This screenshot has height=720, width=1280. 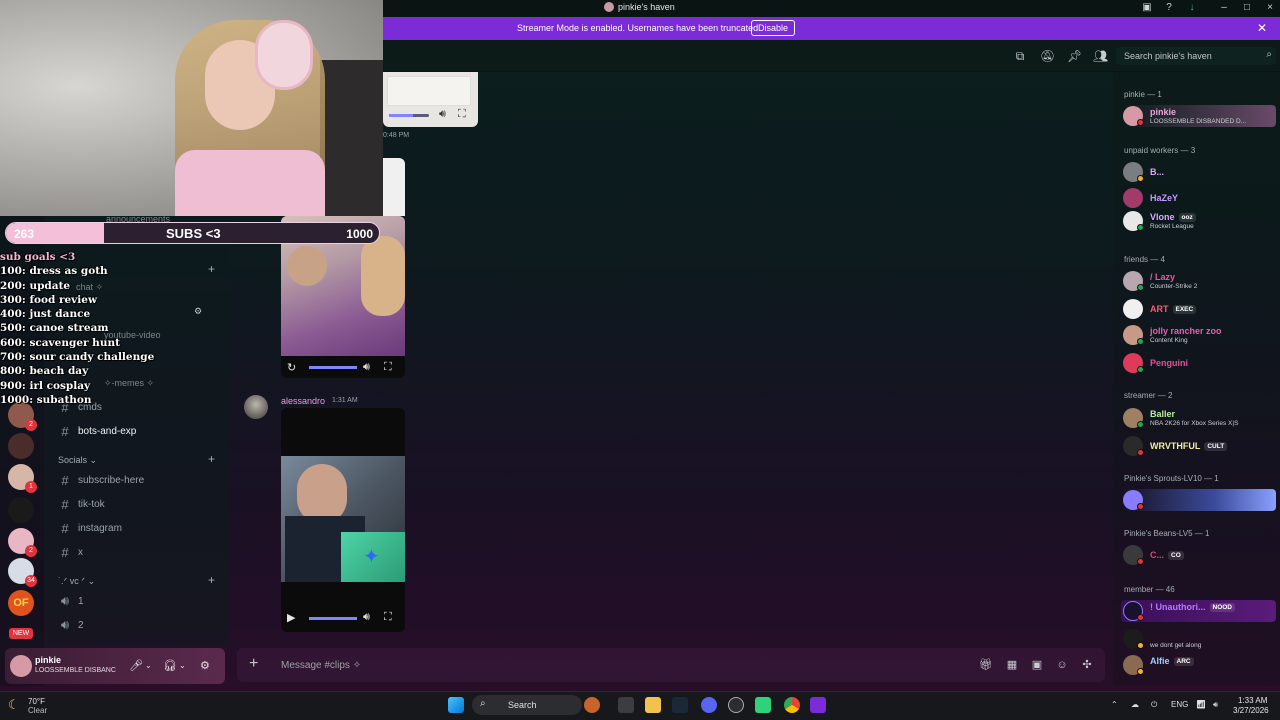 What do you see at coordinates (1020, 56) in the screenshot?
I see `threads-icon: ⧉` at bounding box center [1020, 56].